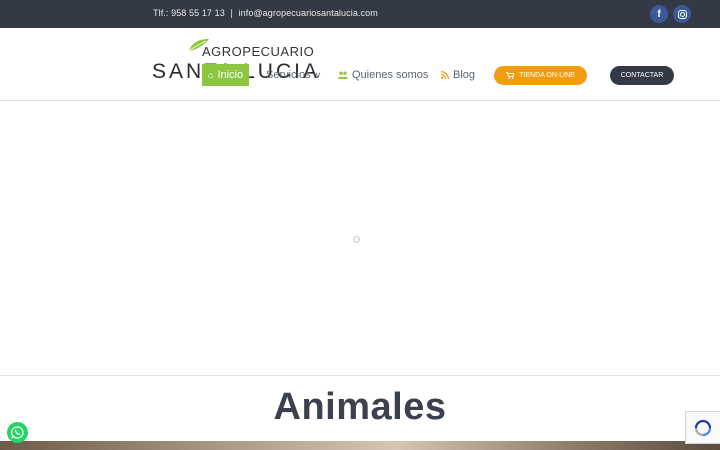 The width and height of the screenshot is (720, 450). I want to click on home-icon: ⌂, so click(211, 75).